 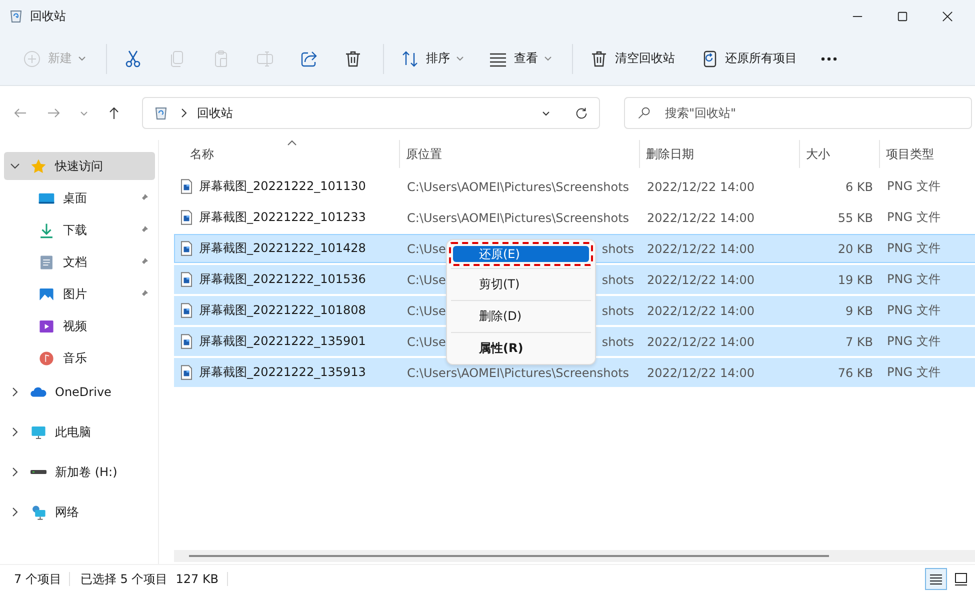 I want to click on table-cell: 7 KB, so click(x=859, y=341).